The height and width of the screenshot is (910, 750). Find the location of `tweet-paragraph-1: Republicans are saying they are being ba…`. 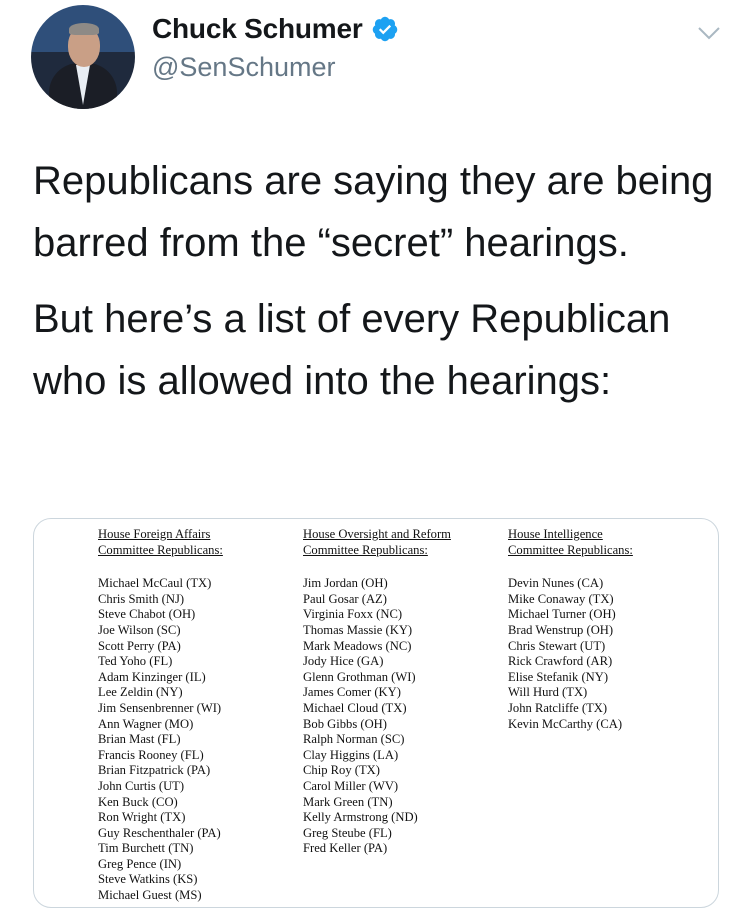

tweet-paragraph-1: Republicans are saying they are being ba… is located at coordinates (373, 212).